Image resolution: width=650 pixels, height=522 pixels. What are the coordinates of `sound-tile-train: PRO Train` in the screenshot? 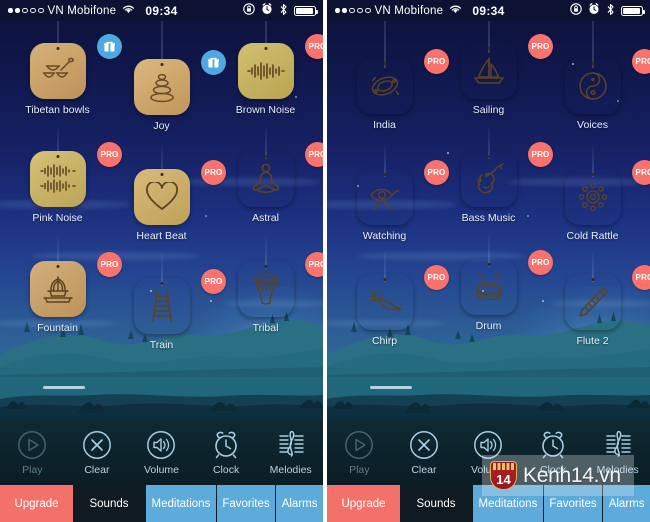 It's located at (167, 302).